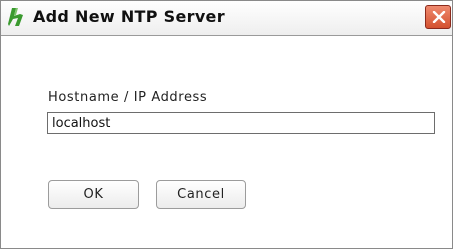 This screenshot has width=453, height=249. Describe the element at coordinates (128, 97) in the screenshot. I see `hostname-label: Hostname / IP Address` at that location.